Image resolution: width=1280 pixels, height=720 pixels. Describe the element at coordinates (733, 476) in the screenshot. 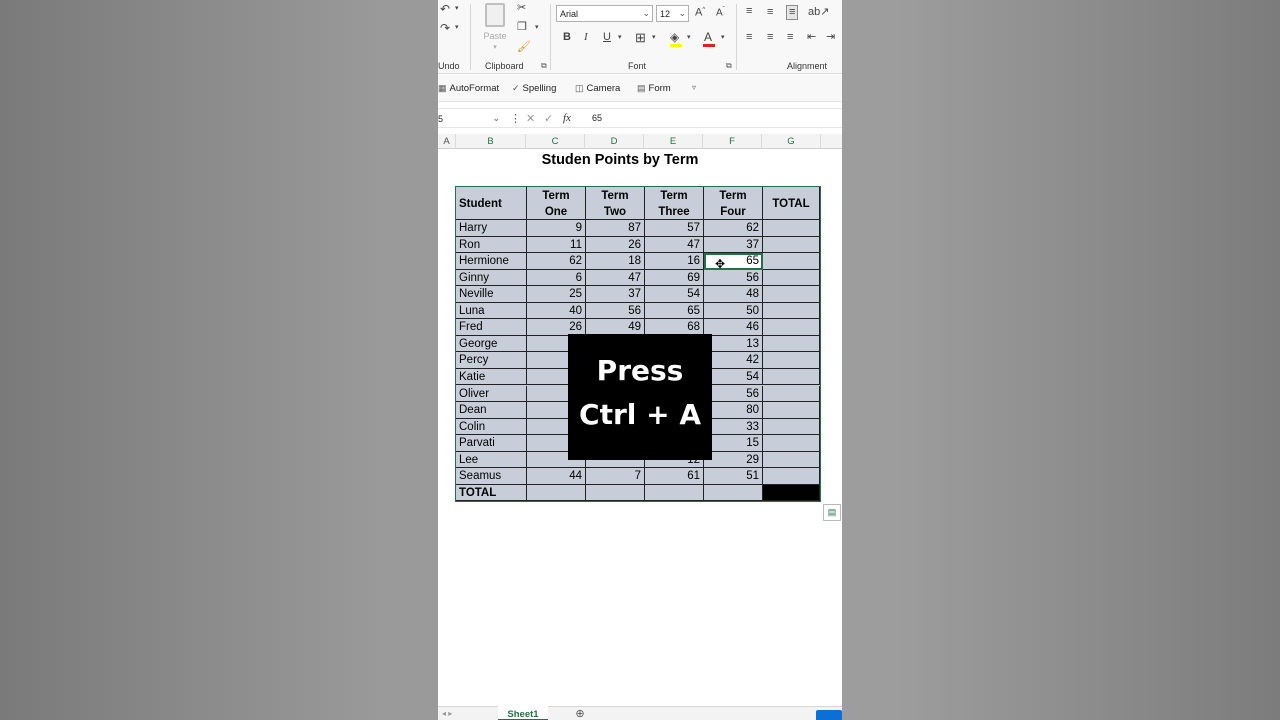

I see `score-cell: 51` at that location.